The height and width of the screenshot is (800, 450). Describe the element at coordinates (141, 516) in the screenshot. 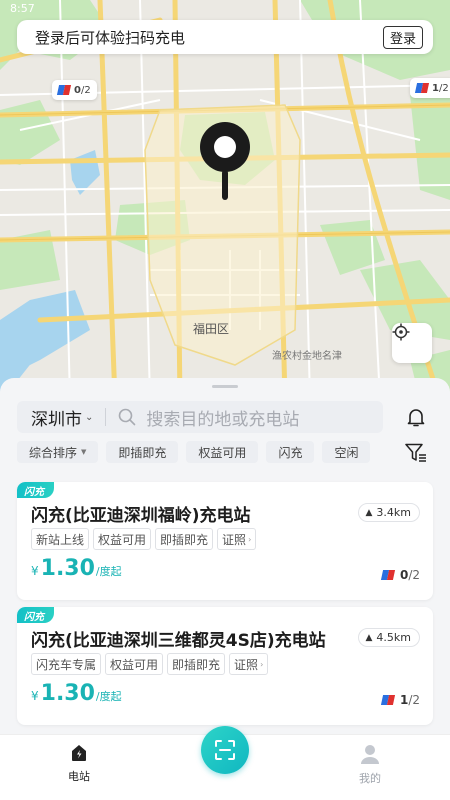

I see `station-name: 闪充(比亚迪深圳福岭)充电站` at that location.